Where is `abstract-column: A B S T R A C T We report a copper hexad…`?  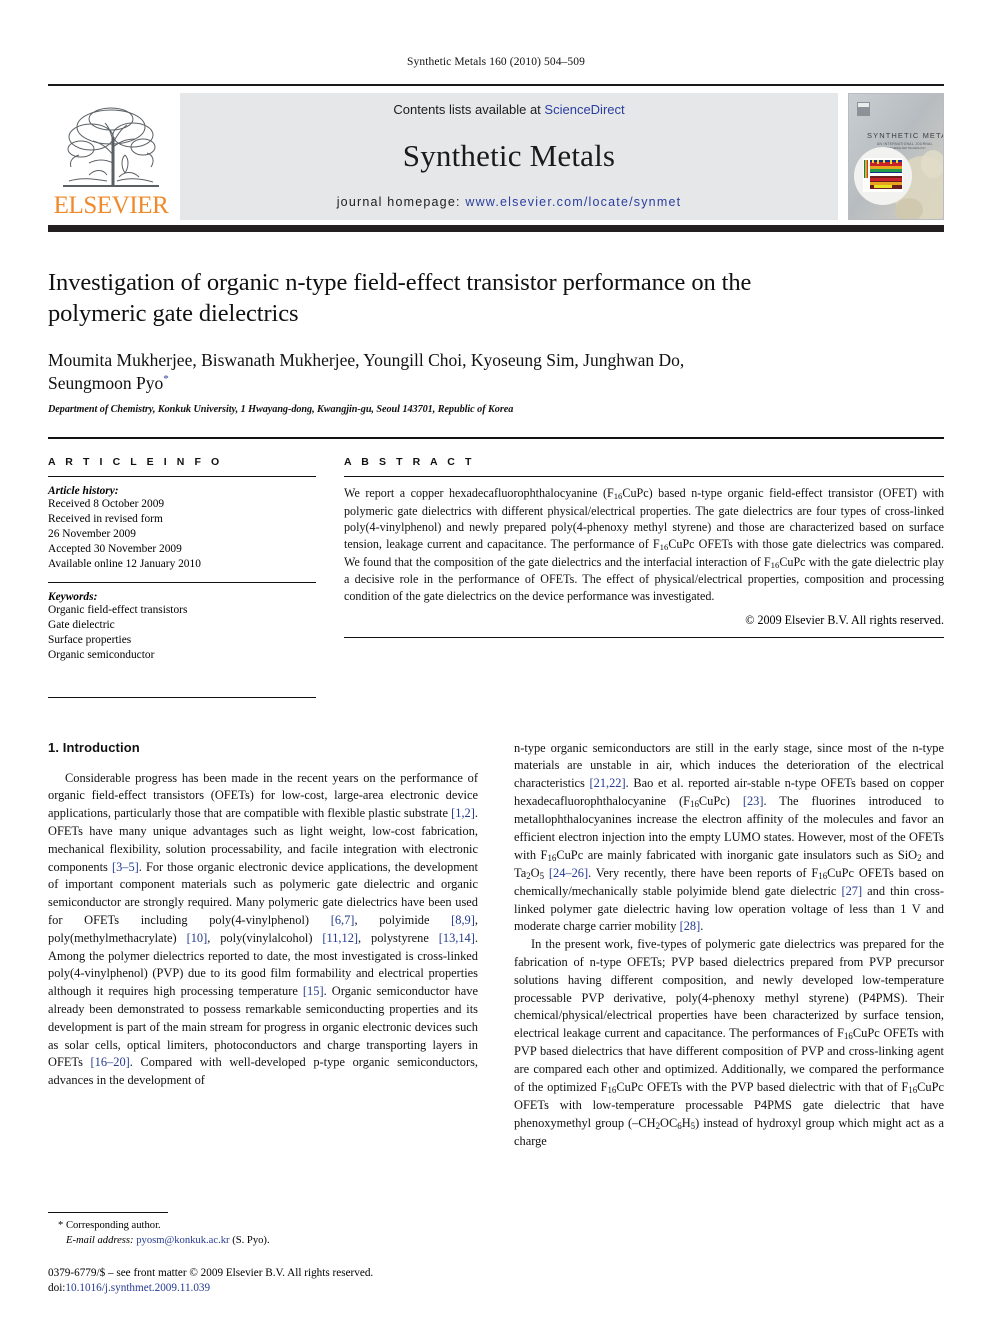 abstract-column: A B S T R A C T We report a copper hexad… is located at coordinates (644, 576).